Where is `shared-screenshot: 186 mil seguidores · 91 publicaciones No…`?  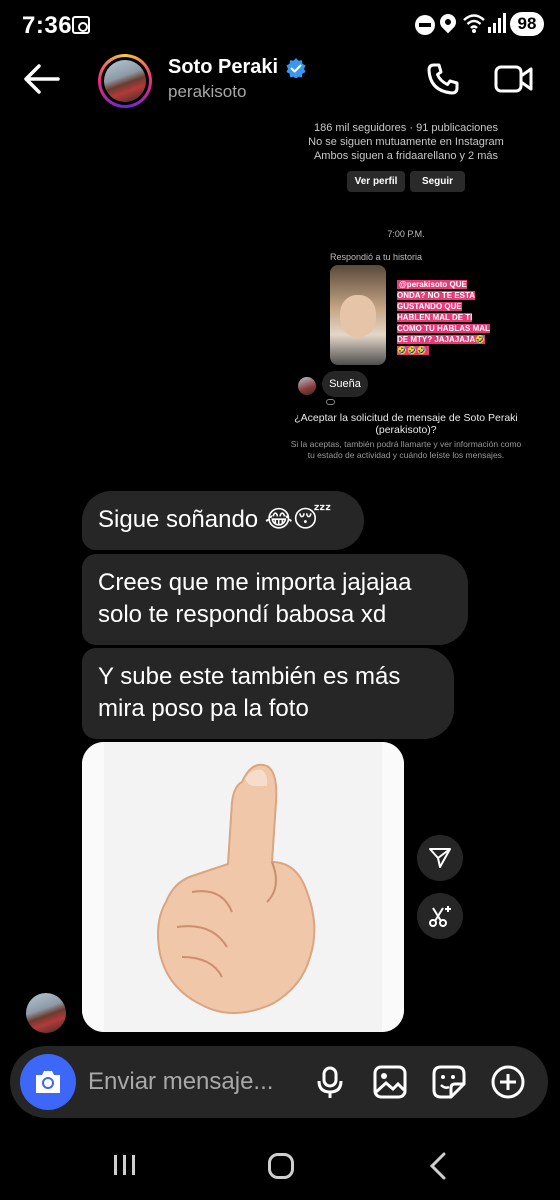 shared-screenshot: 186 mil seguidores · 91 publicaciones No… is located at coordinates (406, 292).